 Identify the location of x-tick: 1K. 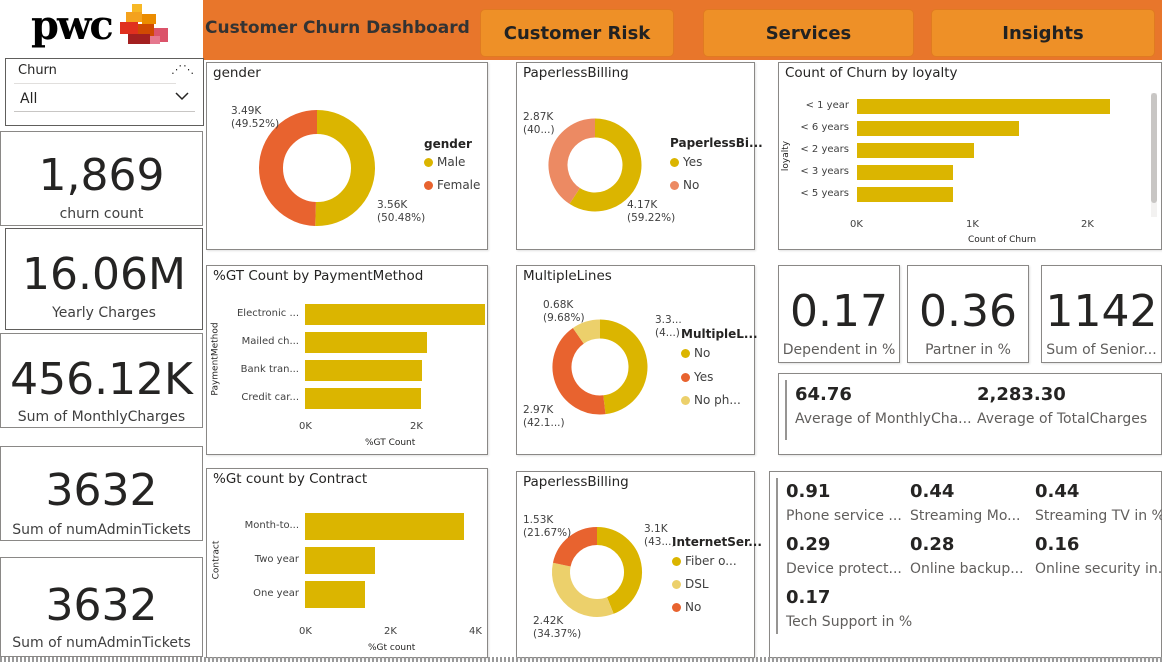
(972, 224).